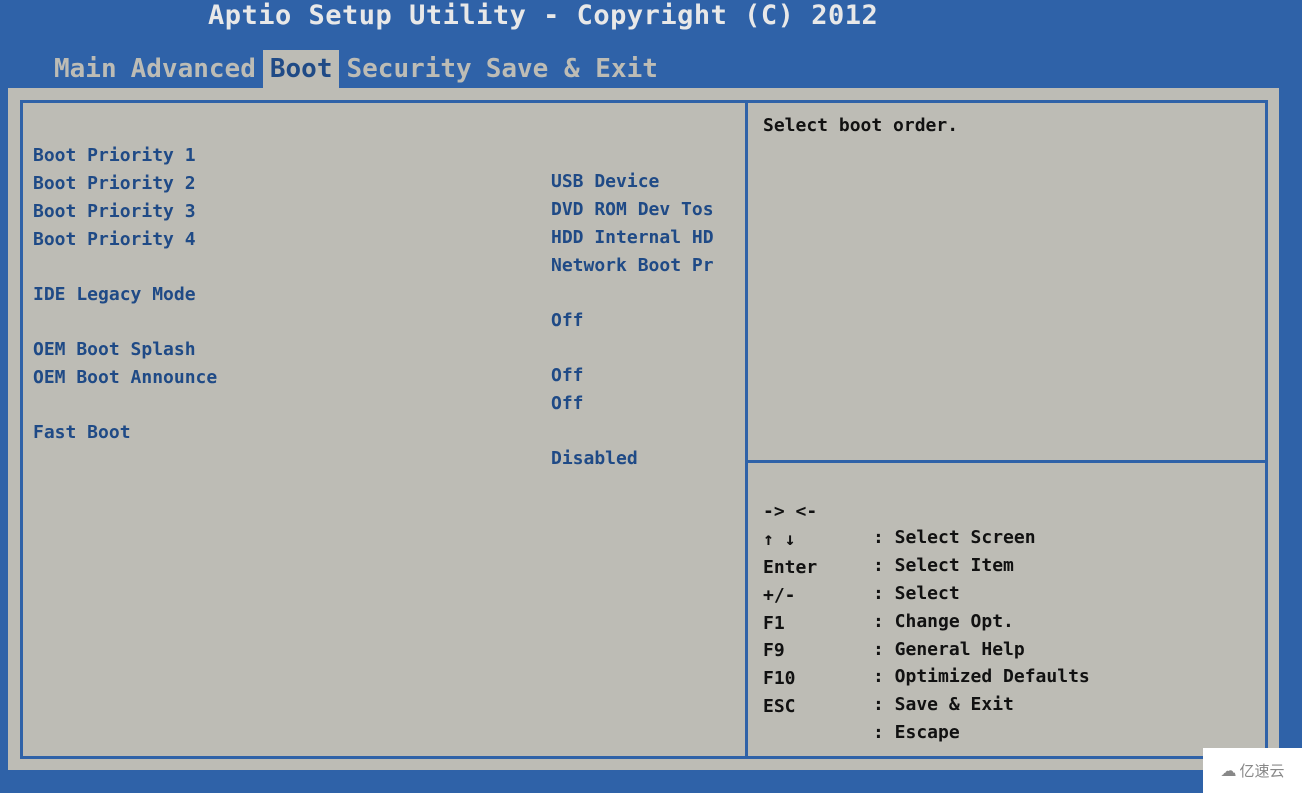  I want to click on key-description: : Change Opt., so click(943, 621).